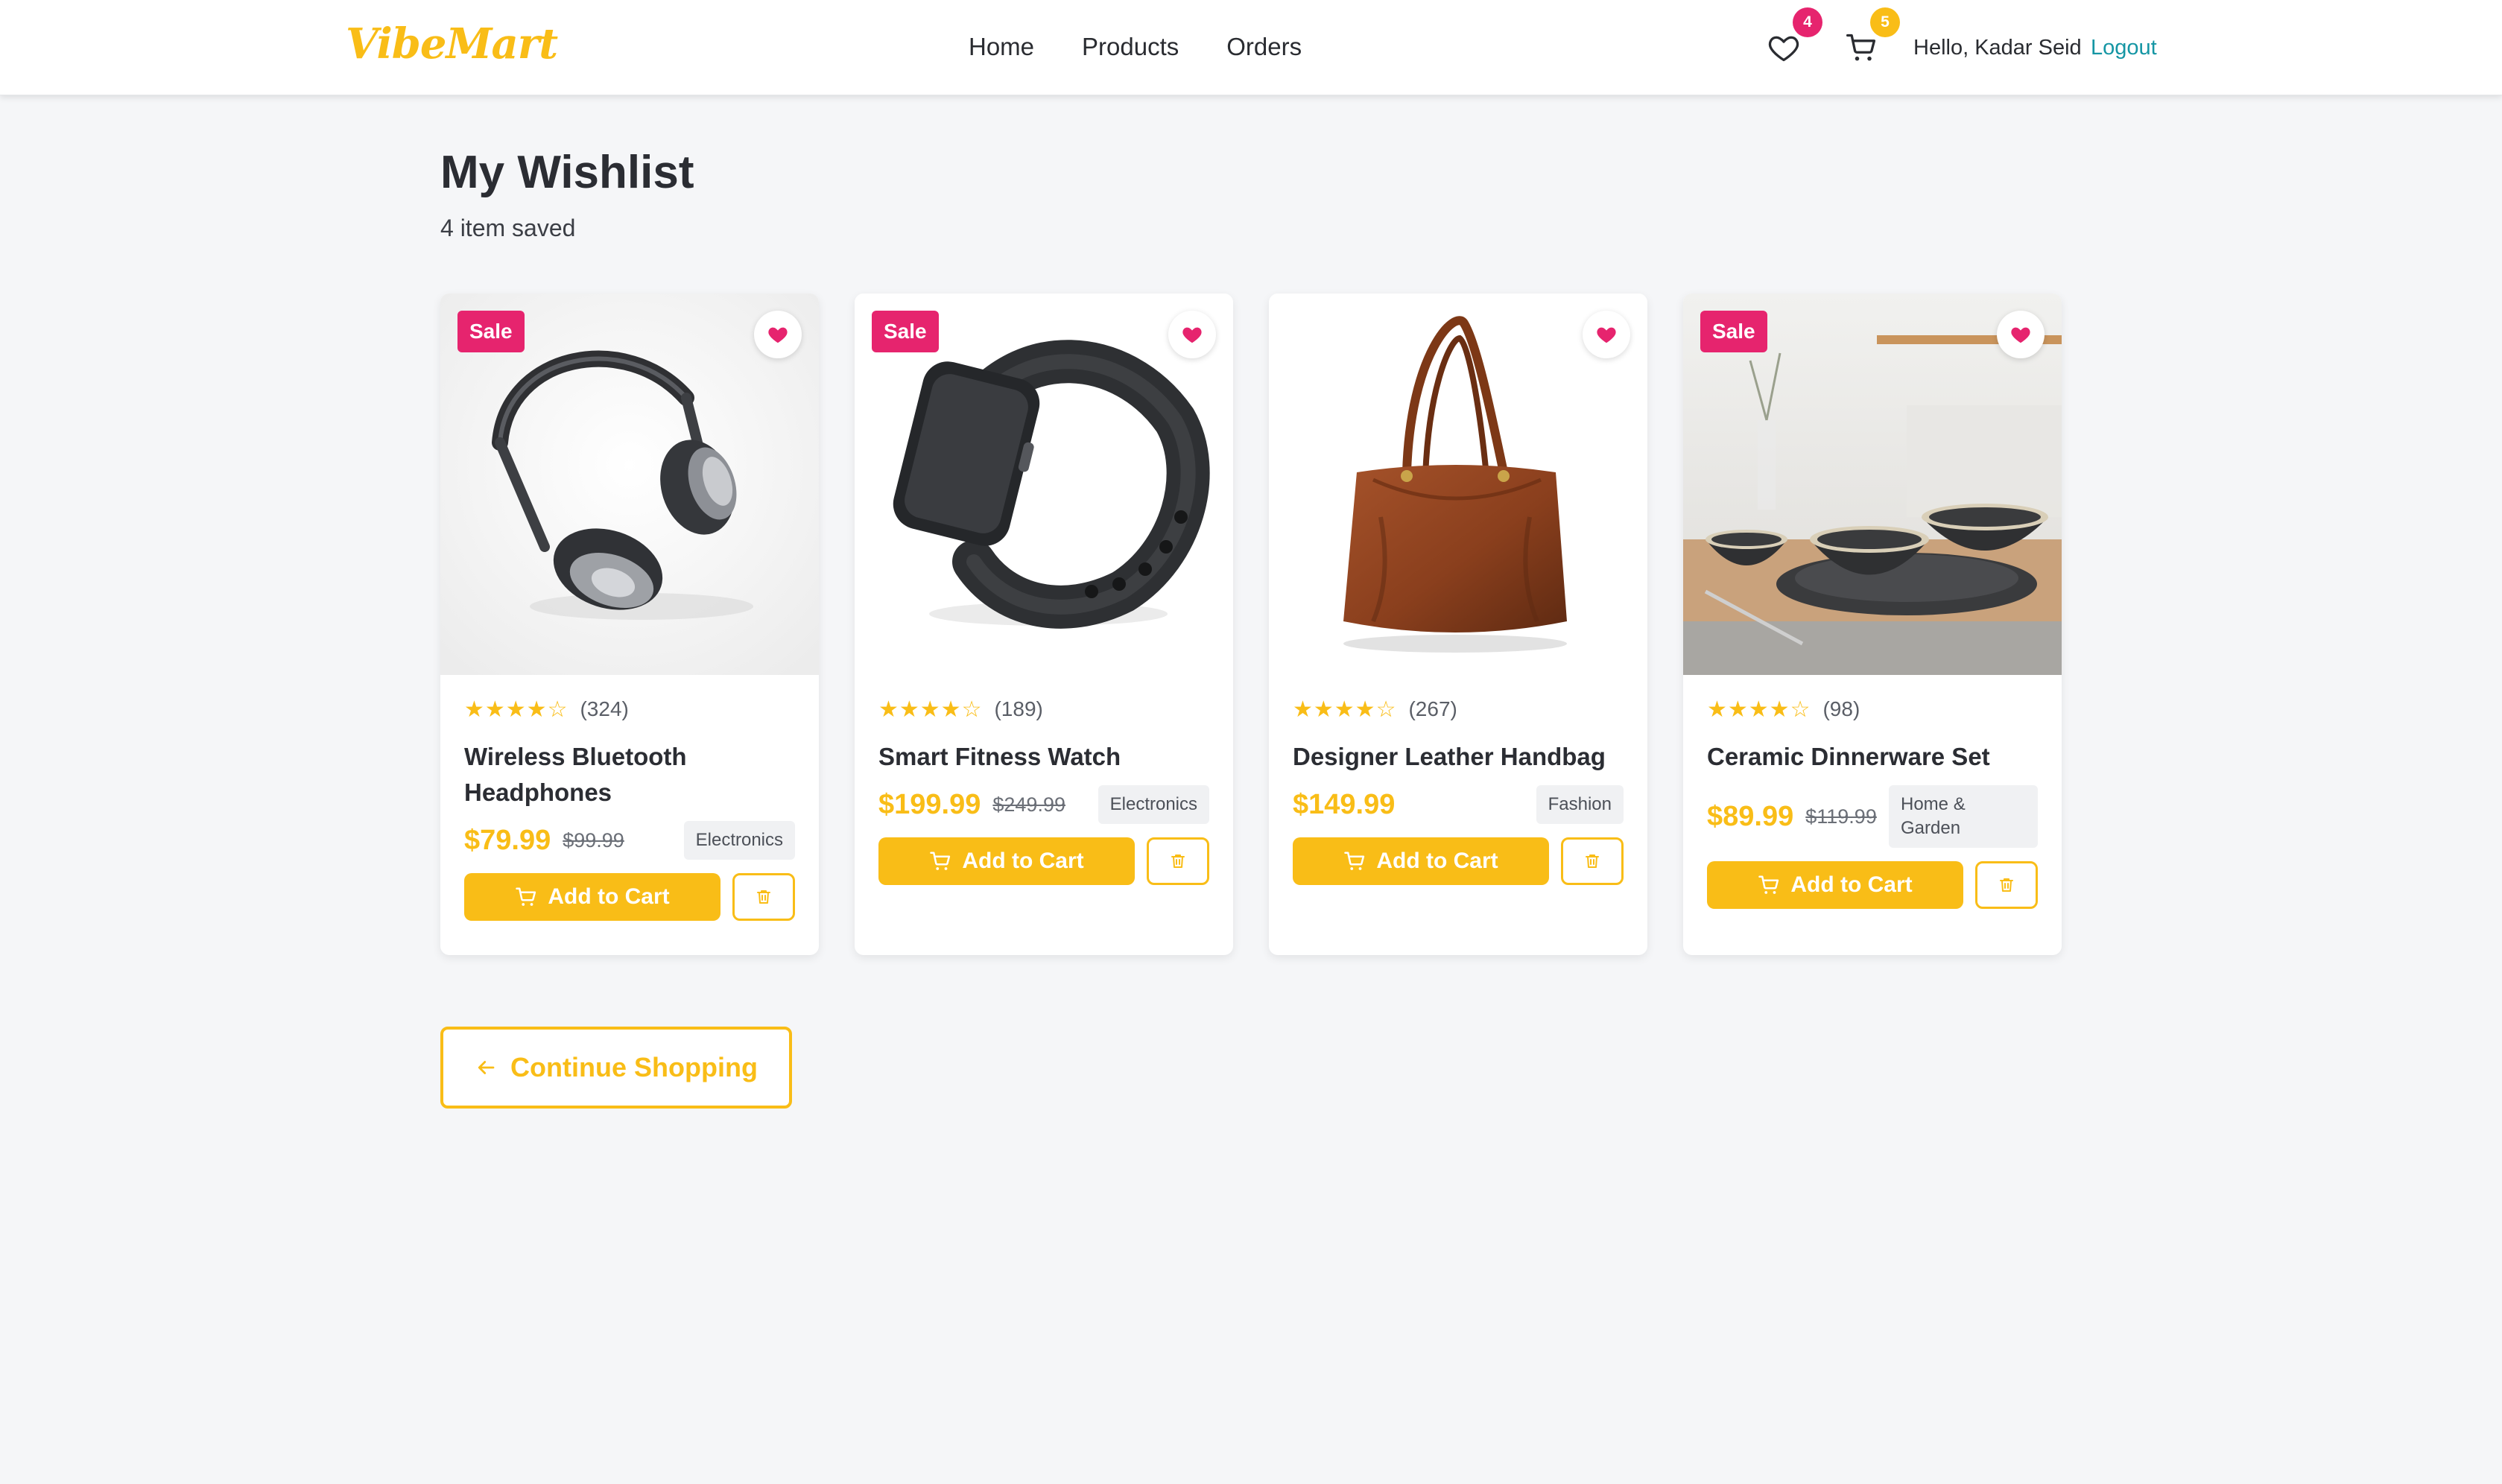  I want to click on current-price: $199.99, so click(929, 804).